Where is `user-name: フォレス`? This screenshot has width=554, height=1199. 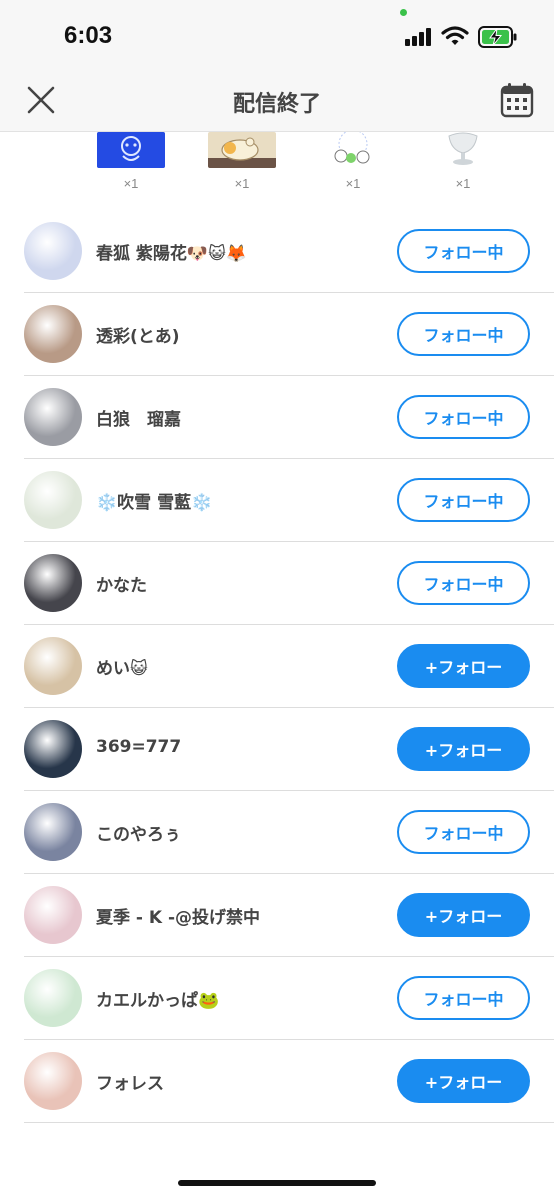
user-name: フォレス is located at coordinates (130, 1084).